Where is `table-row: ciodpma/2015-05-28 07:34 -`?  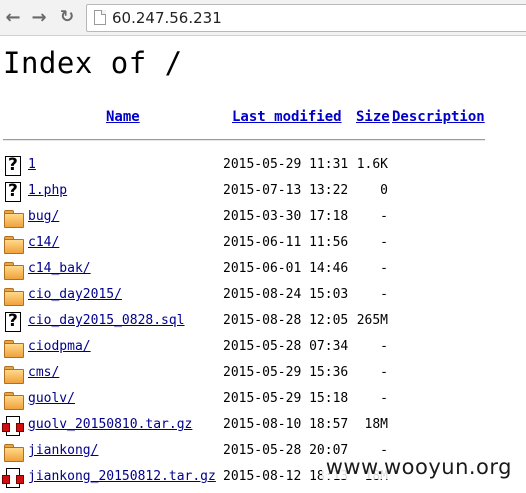 table-row: ciodpma/2015-05-28 07:34 - is located at coordinates (263, 348).